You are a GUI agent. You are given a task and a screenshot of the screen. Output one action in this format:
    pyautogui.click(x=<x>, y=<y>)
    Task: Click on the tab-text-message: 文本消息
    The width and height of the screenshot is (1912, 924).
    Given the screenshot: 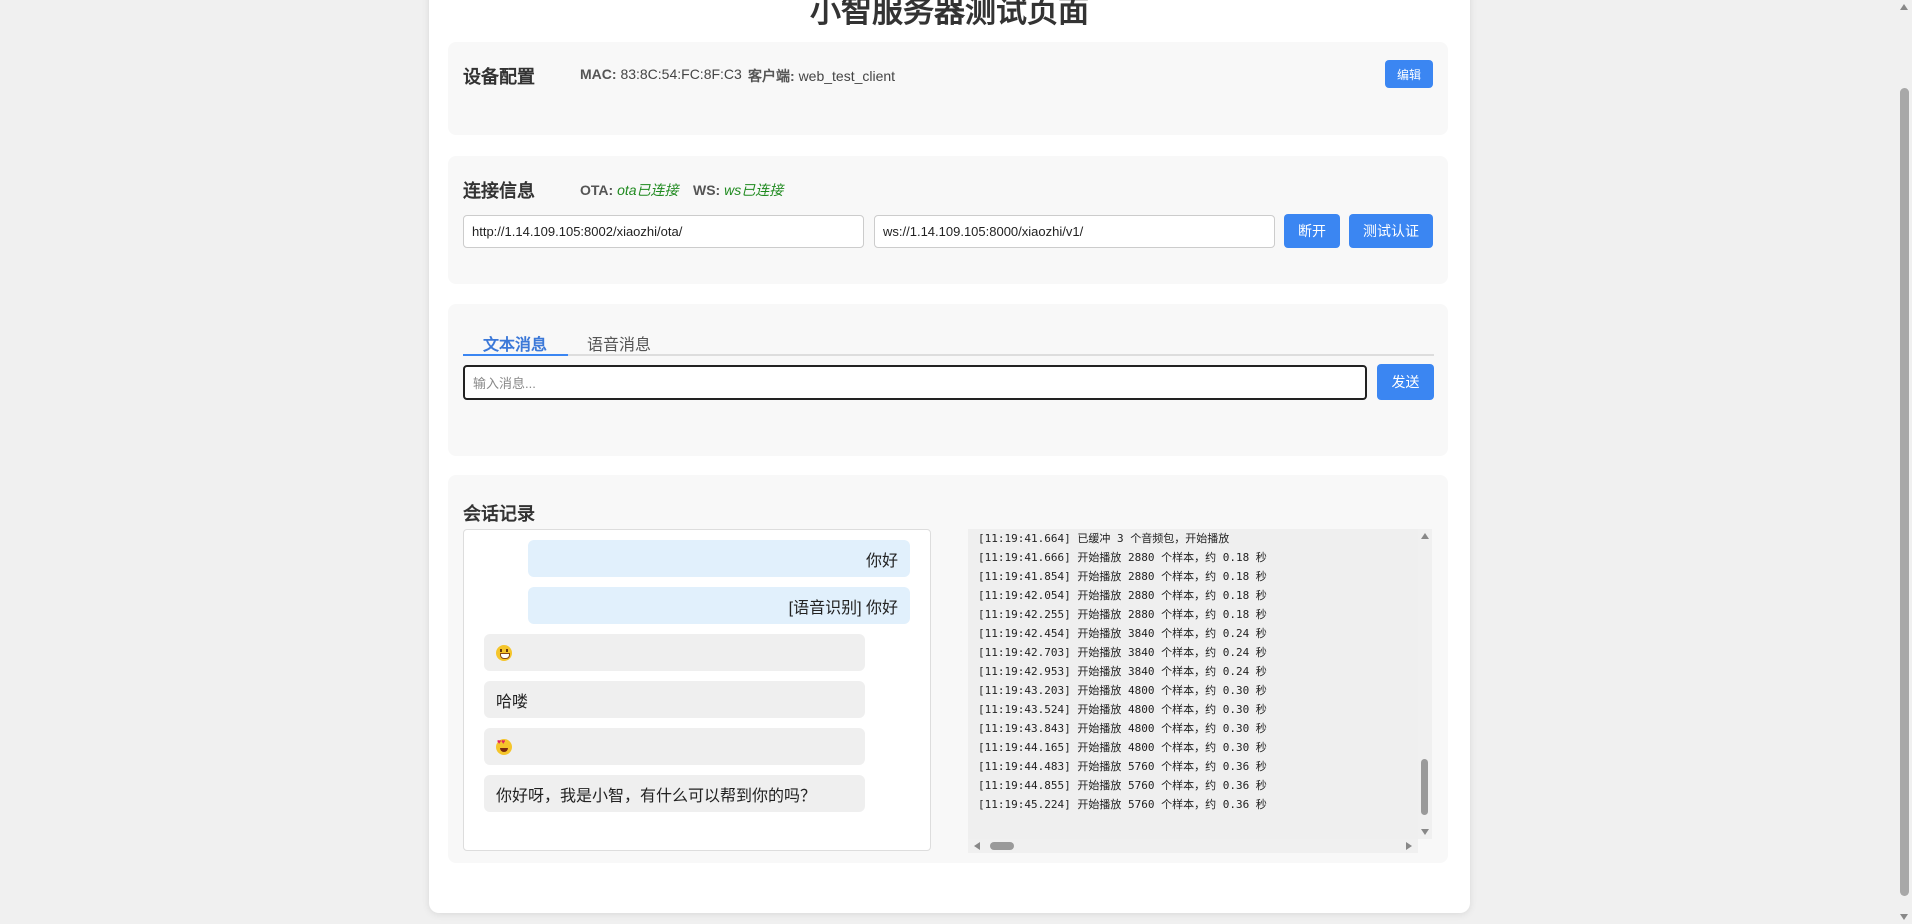 What is the action you would take?
    pyautogui.click(x=515, y=343)
    